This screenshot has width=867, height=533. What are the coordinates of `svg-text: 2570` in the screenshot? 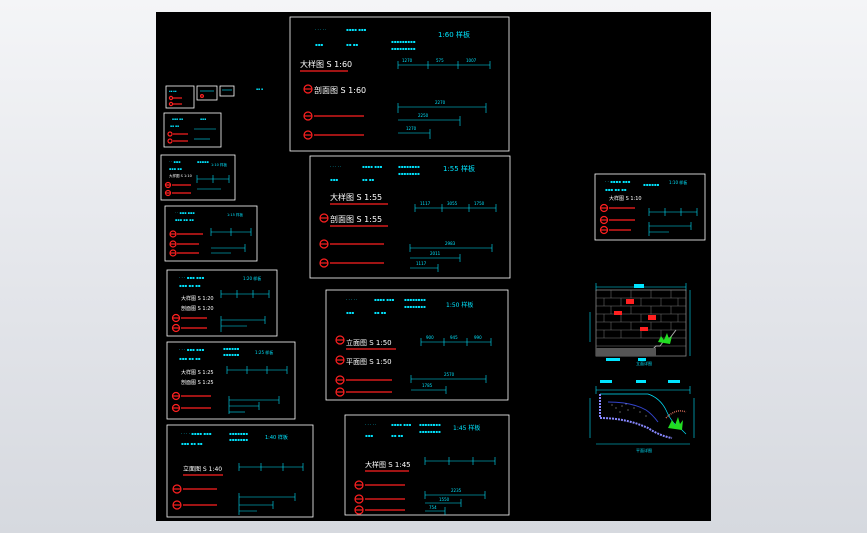 It's located at (449, 374).